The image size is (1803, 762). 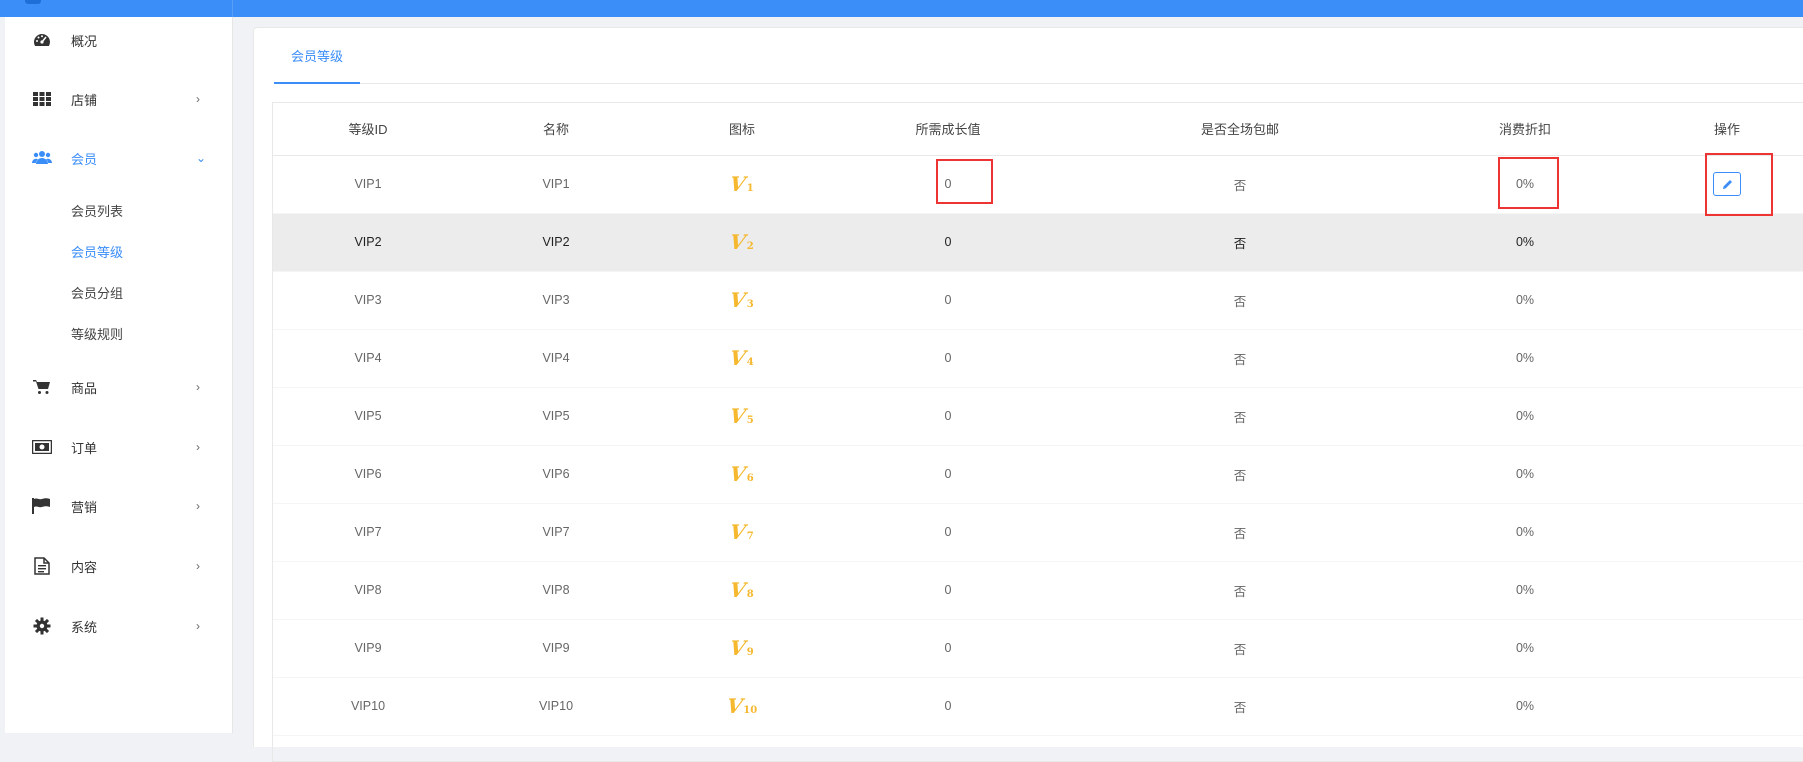 I want to click on cell-icon: V5, so click(x=742, y=416).